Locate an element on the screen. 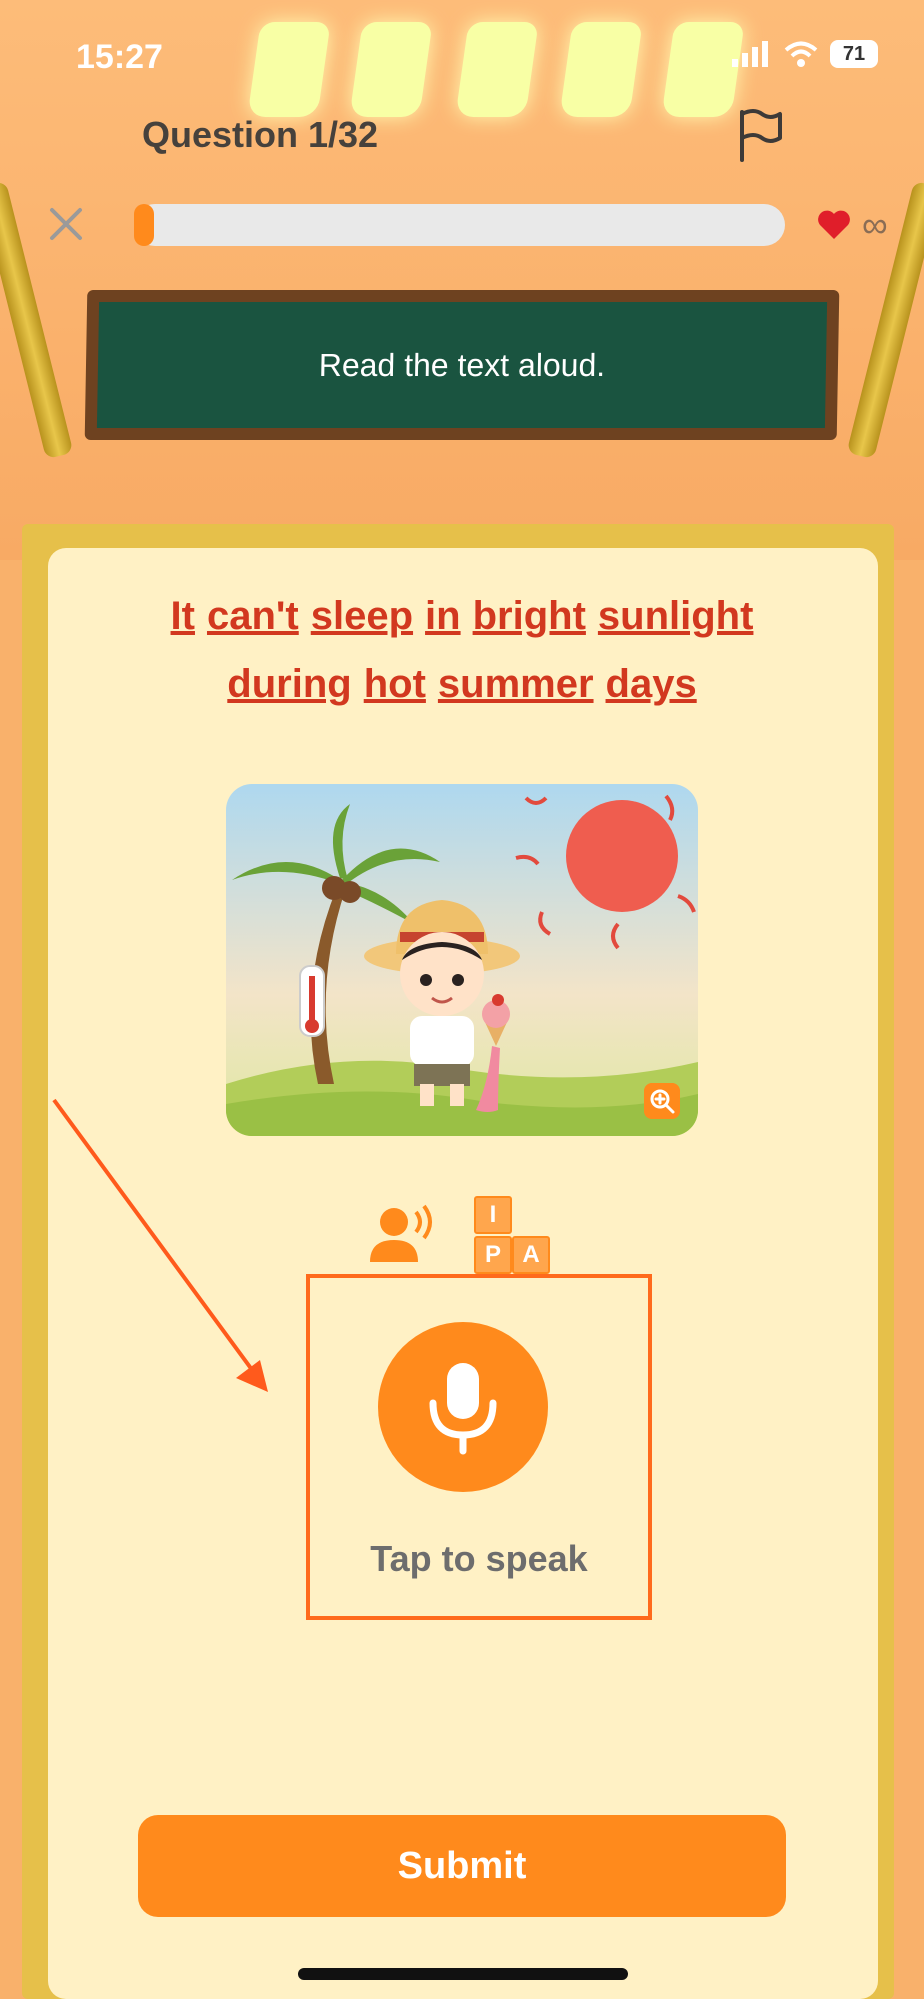 The width and height of the screenshot is (924, 1999). microphone-button is located at coordinates (463, 1407).